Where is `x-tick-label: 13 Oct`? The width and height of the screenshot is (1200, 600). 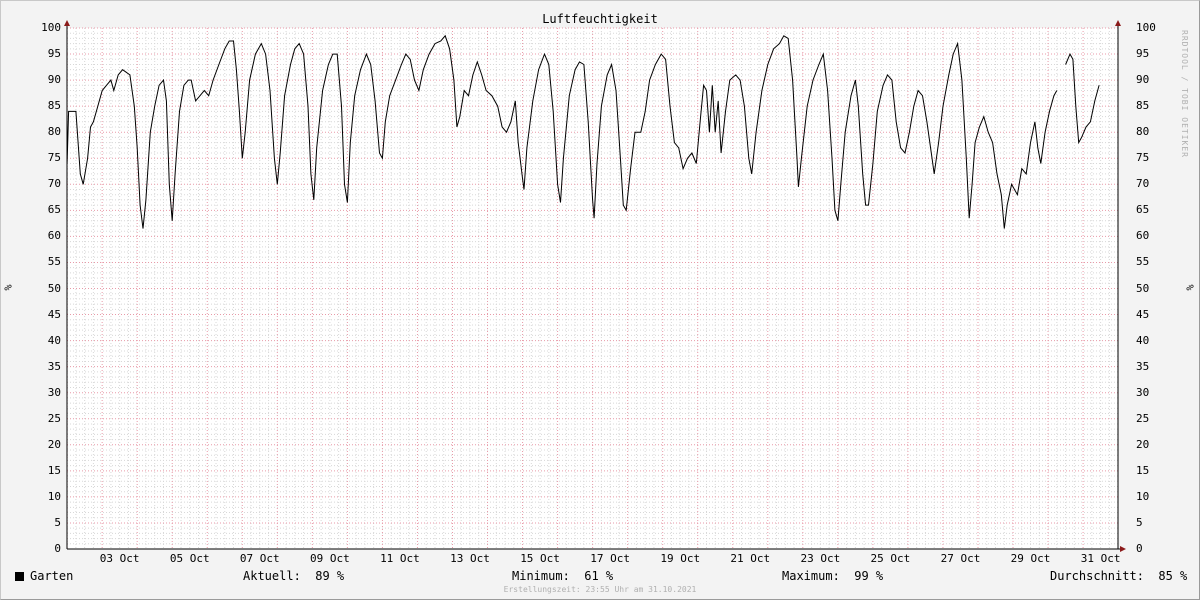
x-tick-label: 13 Oct is located at coordinates (470, 558).